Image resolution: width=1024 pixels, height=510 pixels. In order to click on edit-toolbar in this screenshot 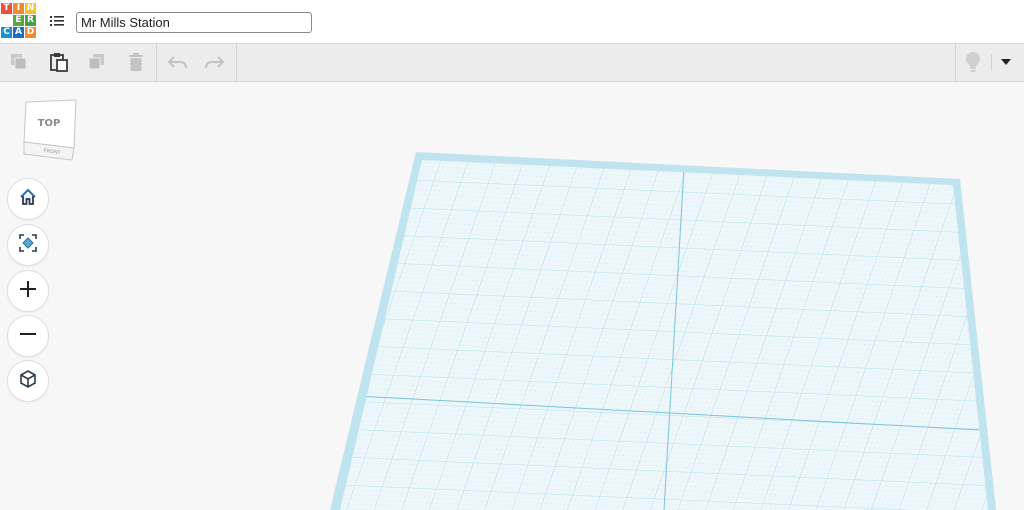, I will do `click(512, 63)`.